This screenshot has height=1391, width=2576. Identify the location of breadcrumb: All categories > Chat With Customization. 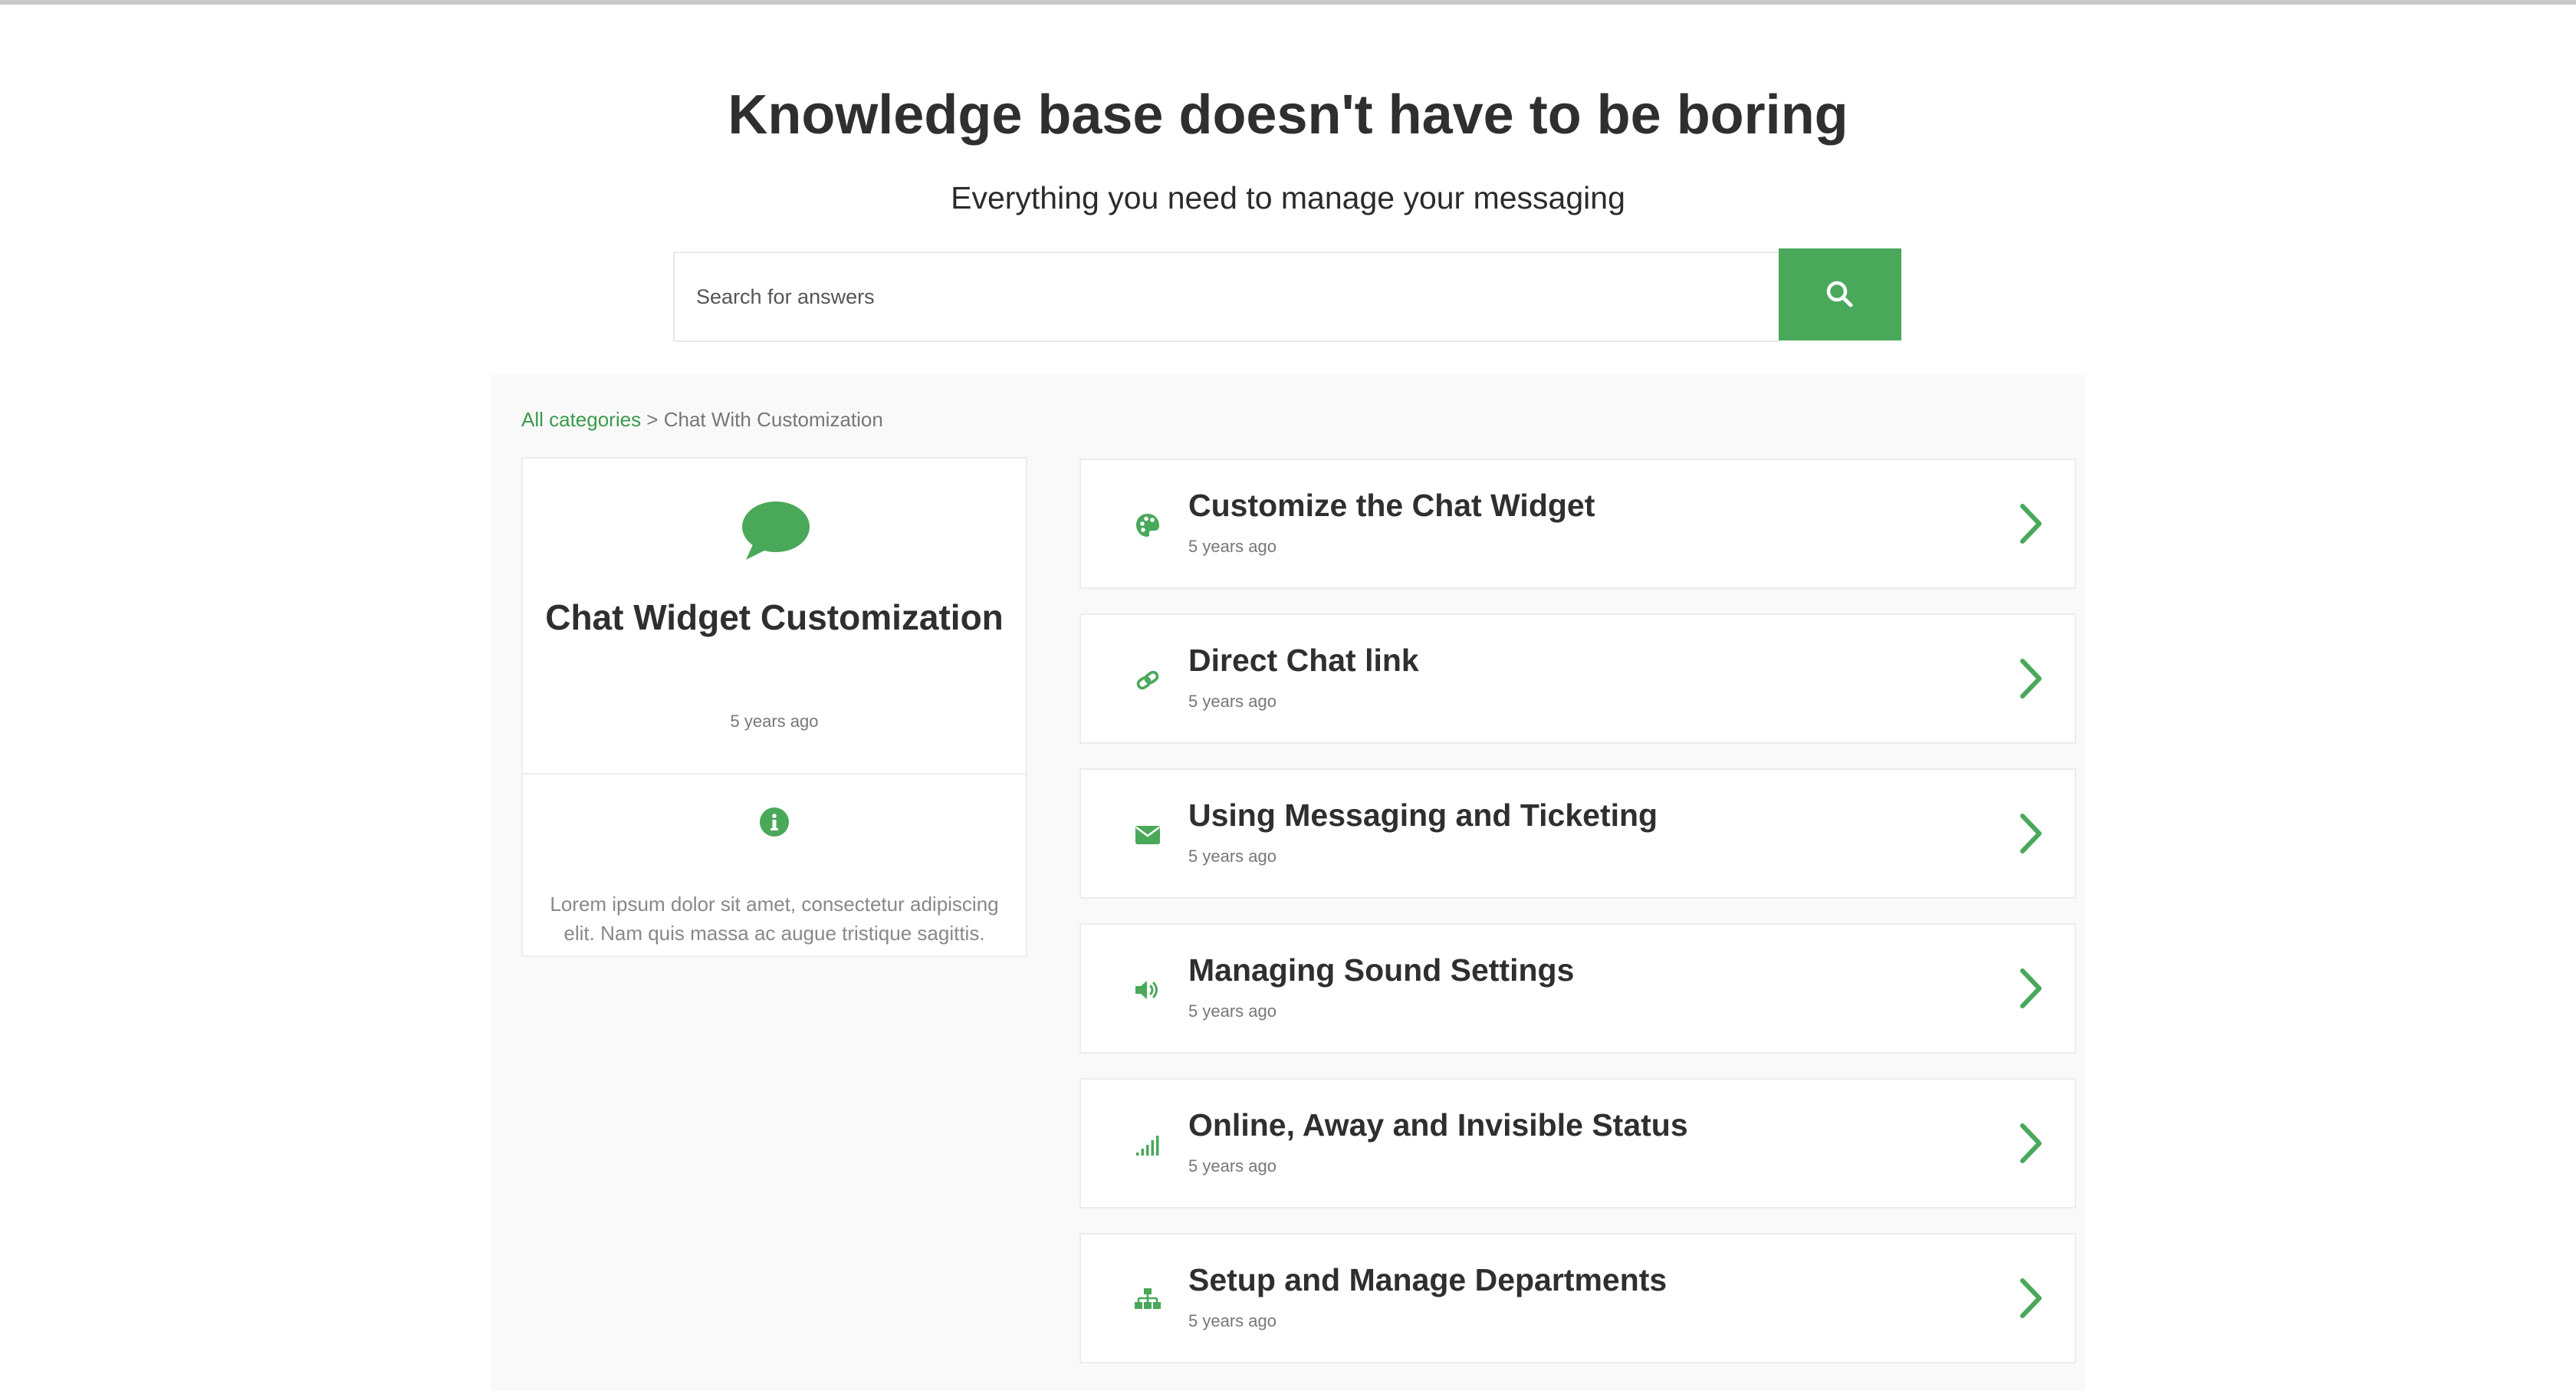
(702, 419).